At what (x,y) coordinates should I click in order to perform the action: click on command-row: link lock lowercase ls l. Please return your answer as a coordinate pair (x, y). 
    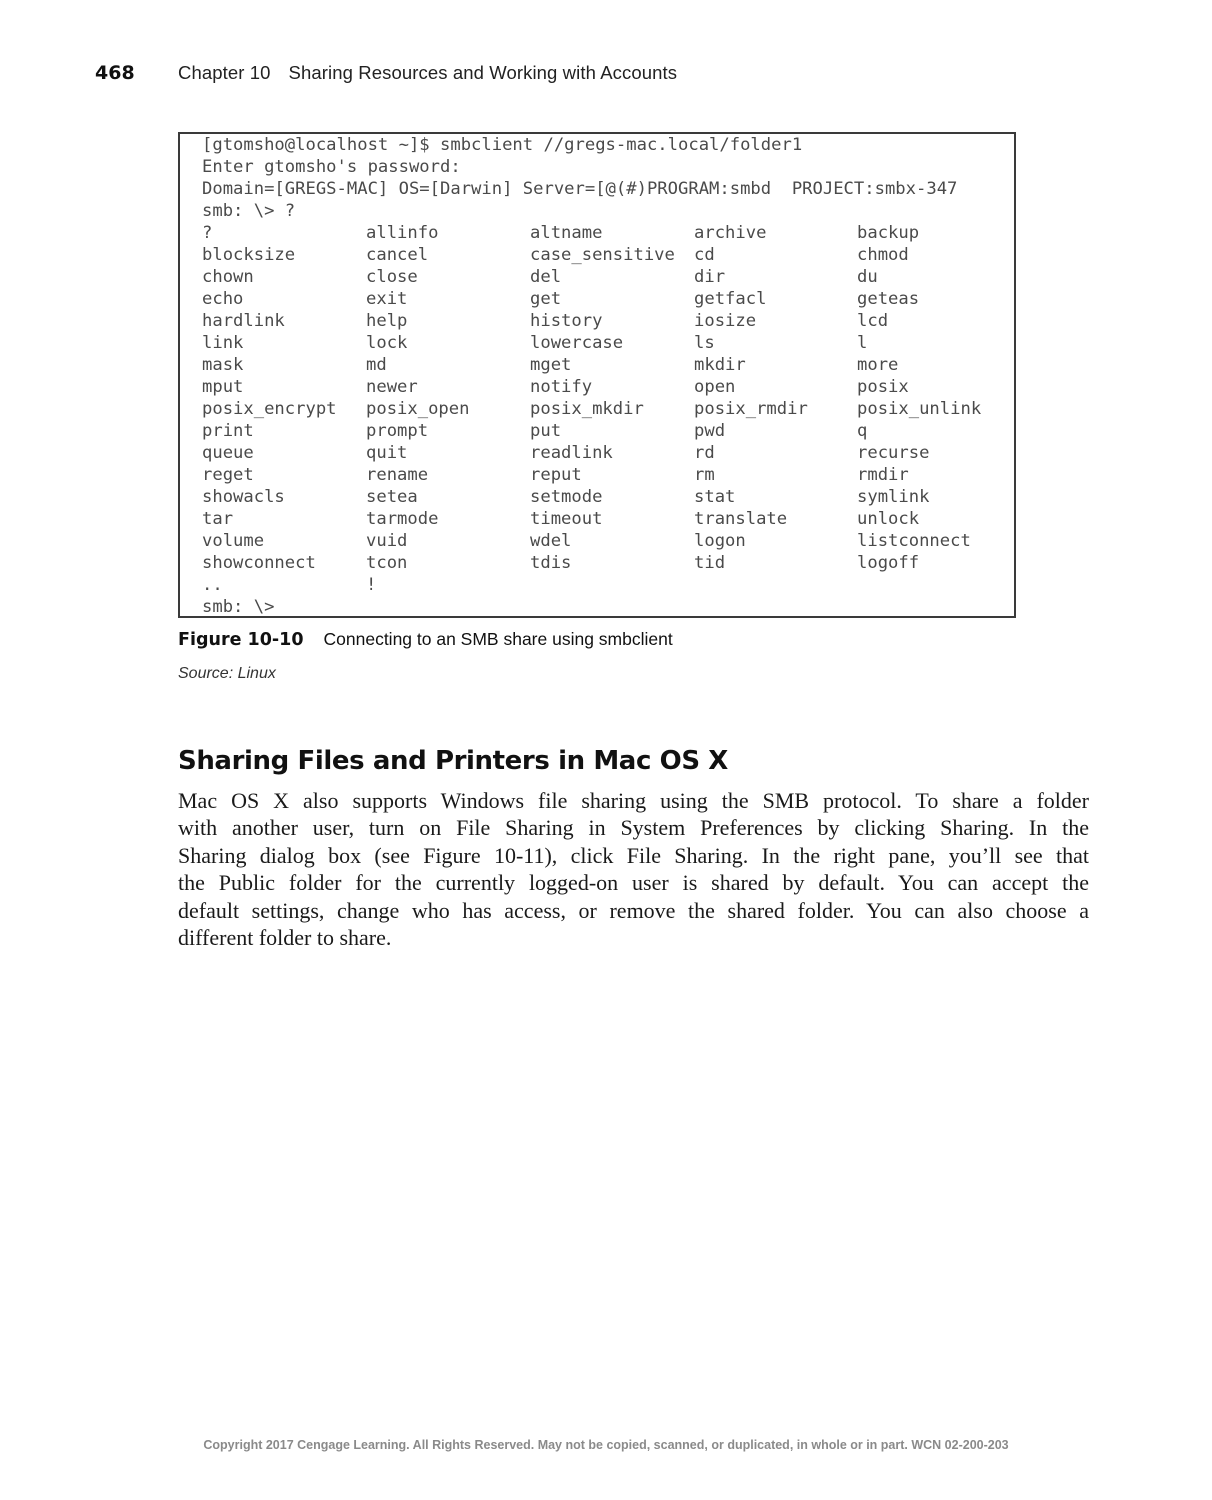
    Looking at the image, I should click on (607, 343).